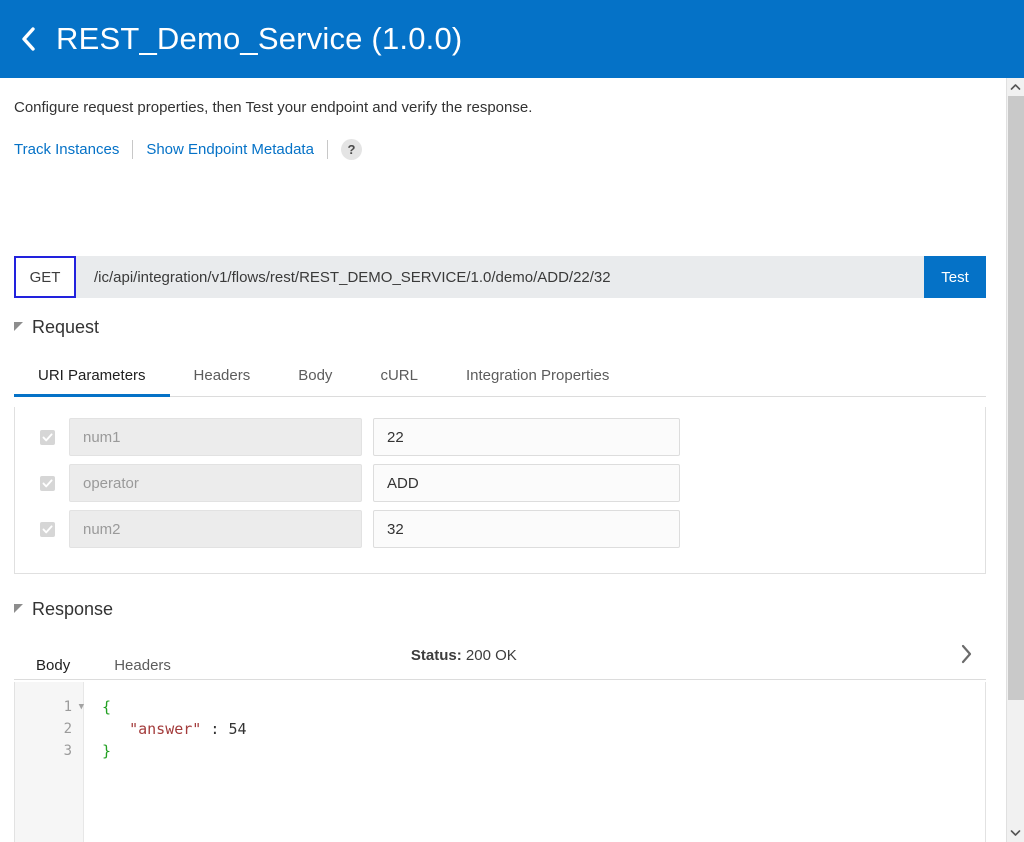  Describe the element at coordinates (45, 277) in the screenshot. I see `http-method-selector: GET` at that location.